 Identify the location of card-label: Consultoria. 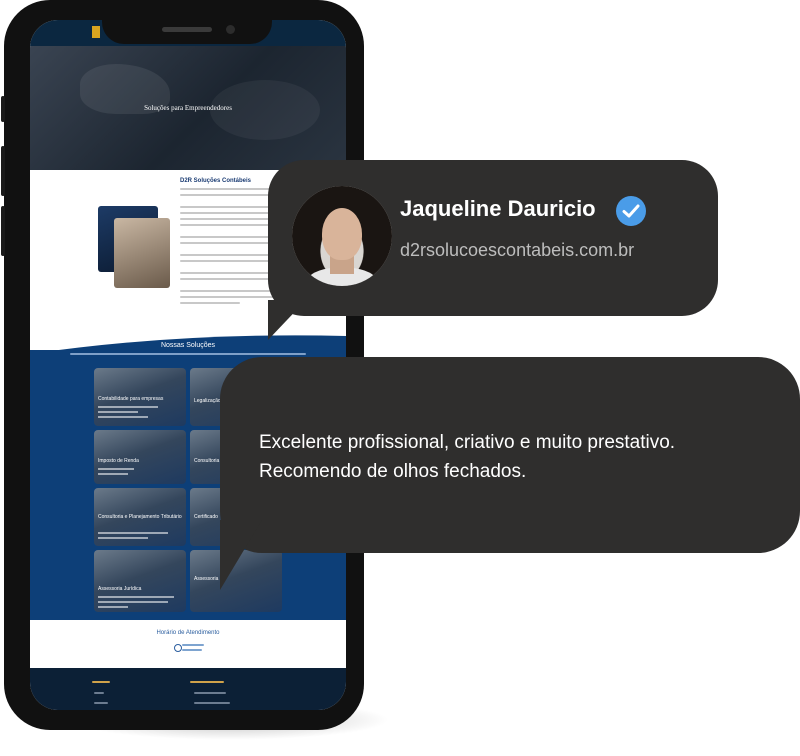
(207, 461).